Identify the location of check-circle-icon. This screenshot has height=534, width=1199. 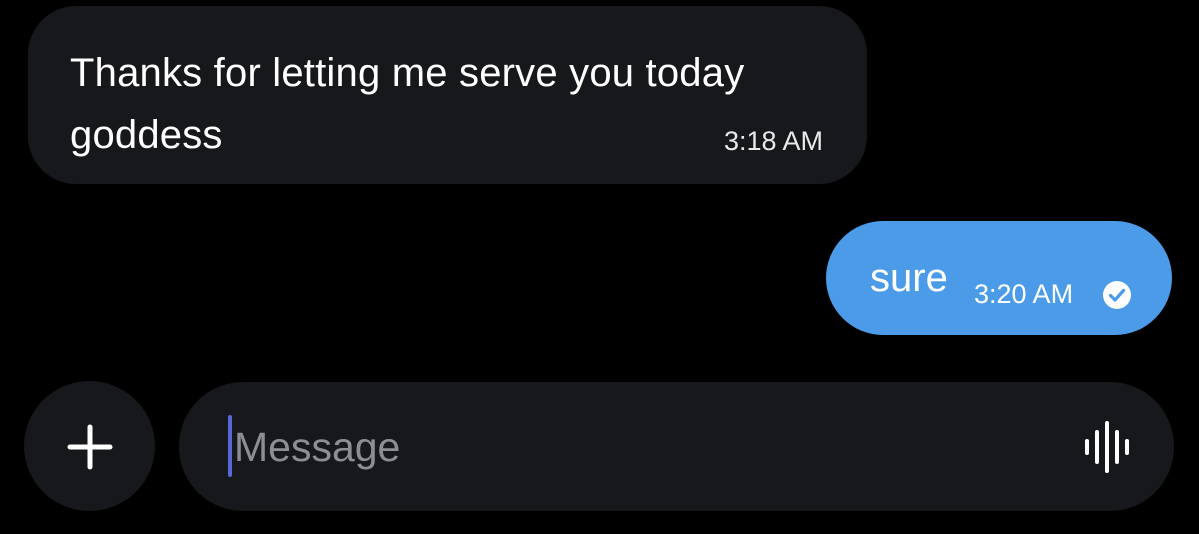
(1117, 295).